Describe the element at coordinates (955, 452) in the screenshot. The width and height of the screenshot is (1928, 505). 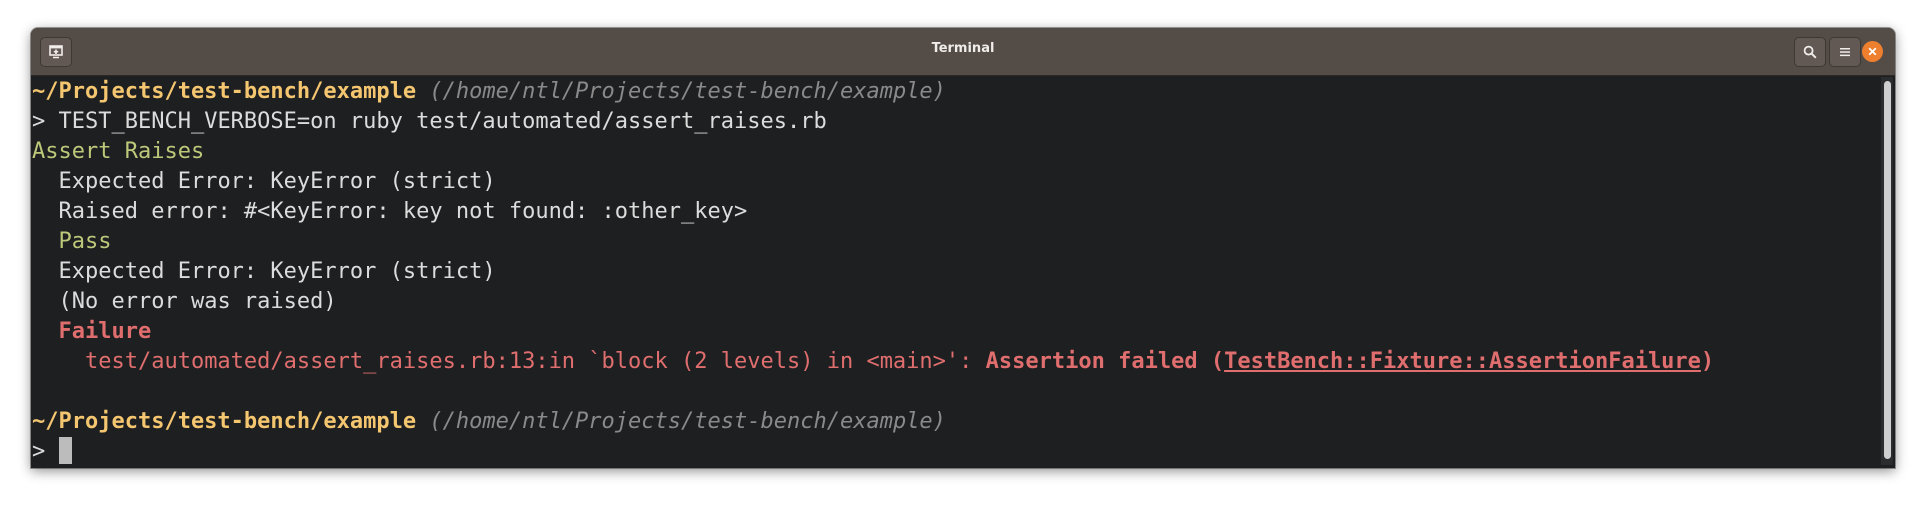
I see `input-line: >` at that location.